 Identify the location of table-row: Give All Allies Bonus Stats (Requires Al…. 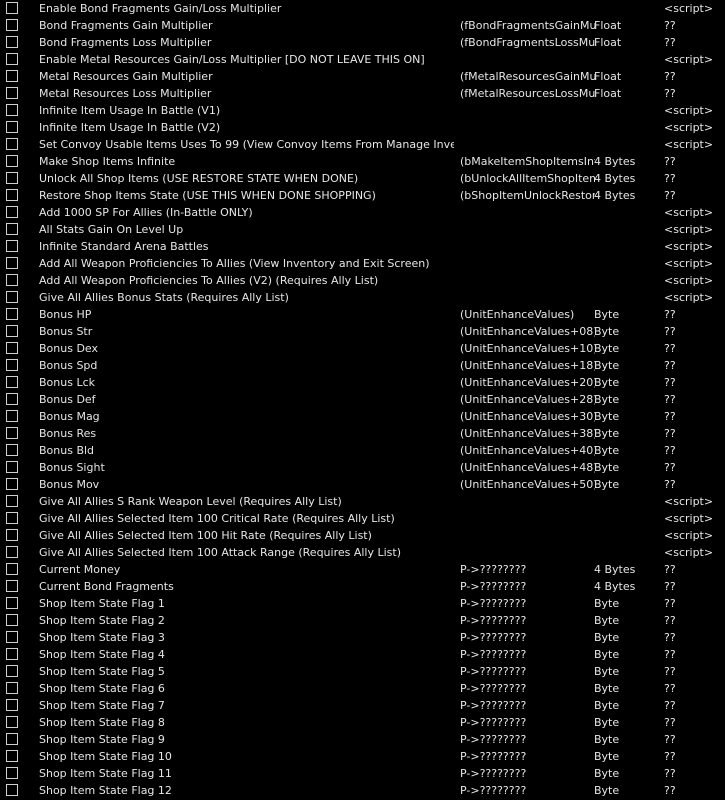
(362, 297).